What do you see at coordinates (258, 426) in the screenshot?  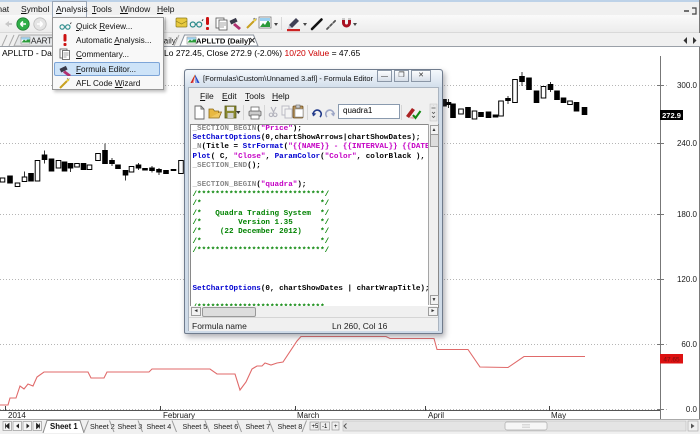 I see `svg-text: Sheet 7` at bounding box center [258, 426].